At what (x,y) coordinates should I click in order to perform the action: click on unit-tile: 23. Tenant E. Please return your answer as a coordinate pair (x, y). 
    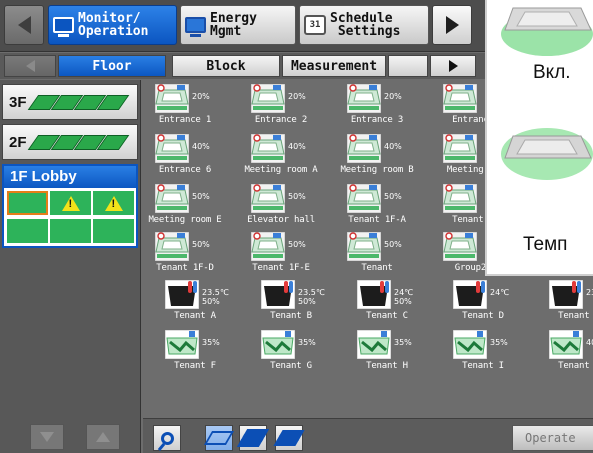
    Looking at the image, I should click on (562, 304).